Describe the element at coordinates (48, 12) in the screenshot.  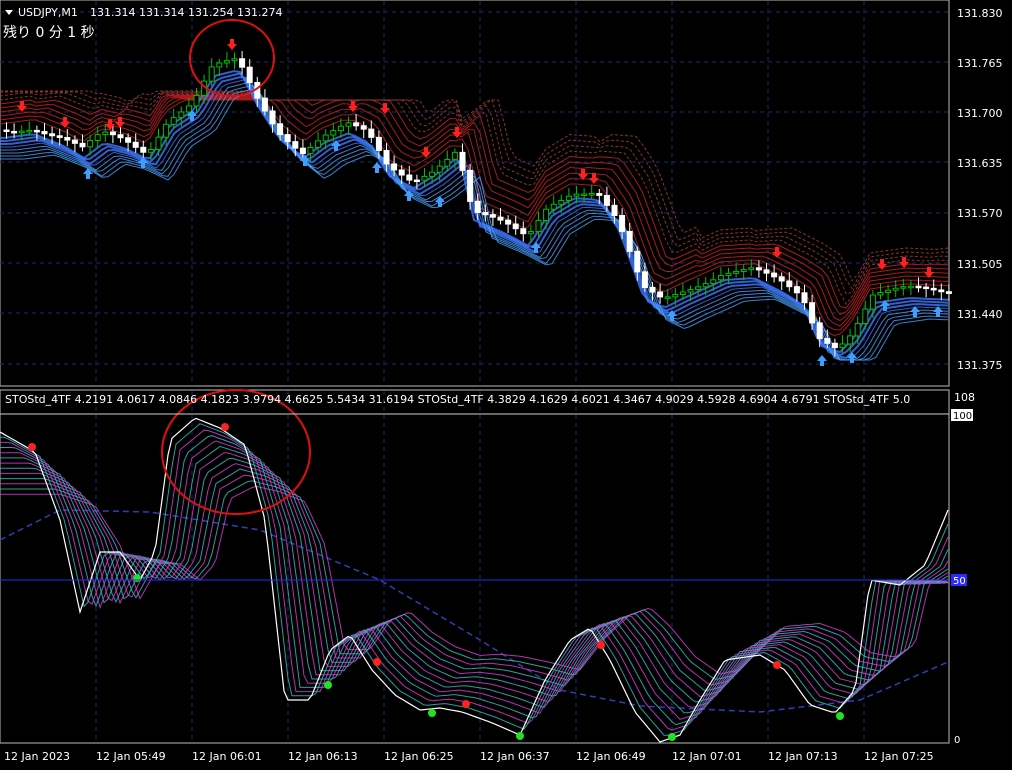
I see `symbol-label: USDJPY,M1` at that location.